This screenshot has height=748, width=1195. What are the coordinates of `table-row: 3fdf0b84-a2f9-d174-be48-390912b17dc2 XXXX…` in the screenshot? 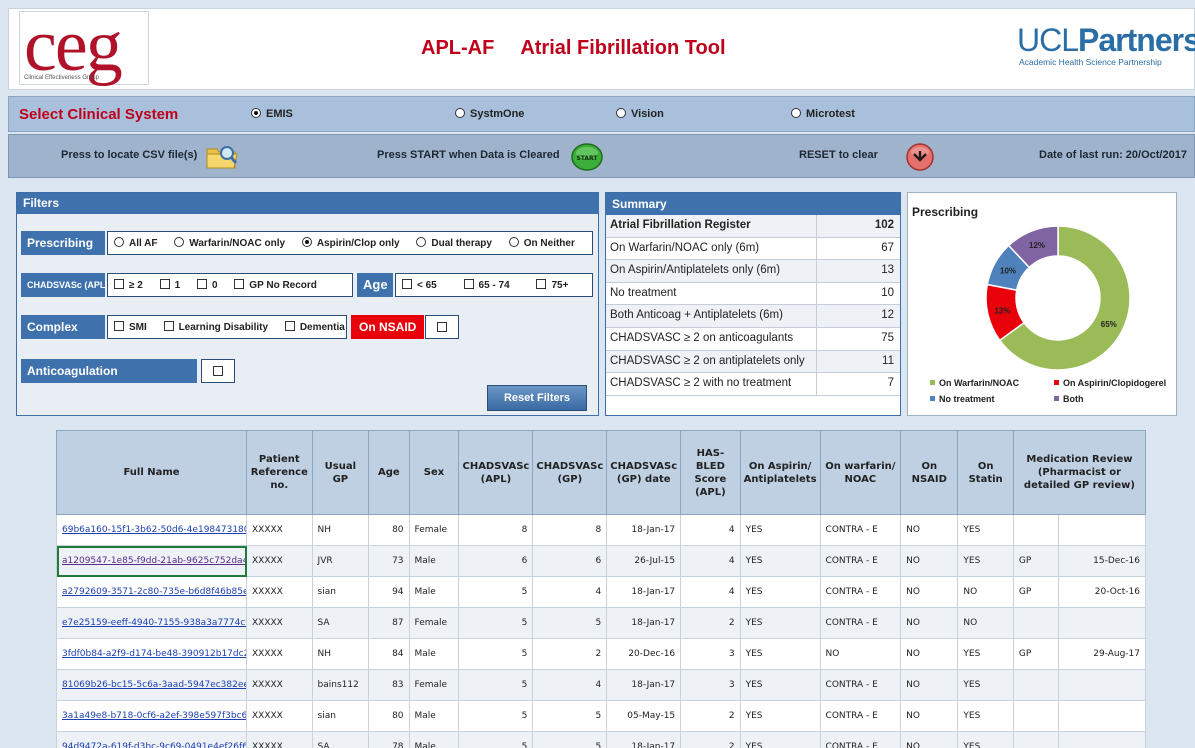 It's located at (601, 654).